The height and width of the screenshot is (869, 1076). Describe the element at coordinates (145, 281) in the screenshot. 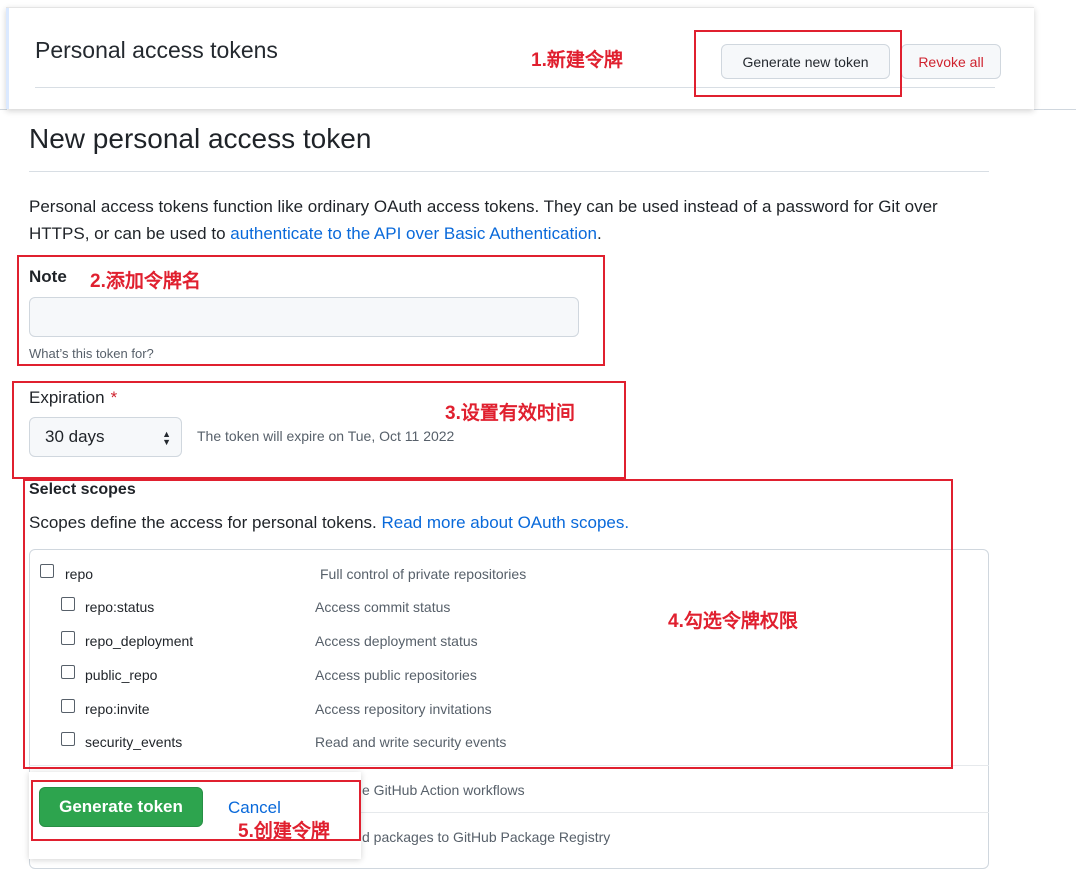

I see `annotation-step2: 2.添加令牌名` at that location.